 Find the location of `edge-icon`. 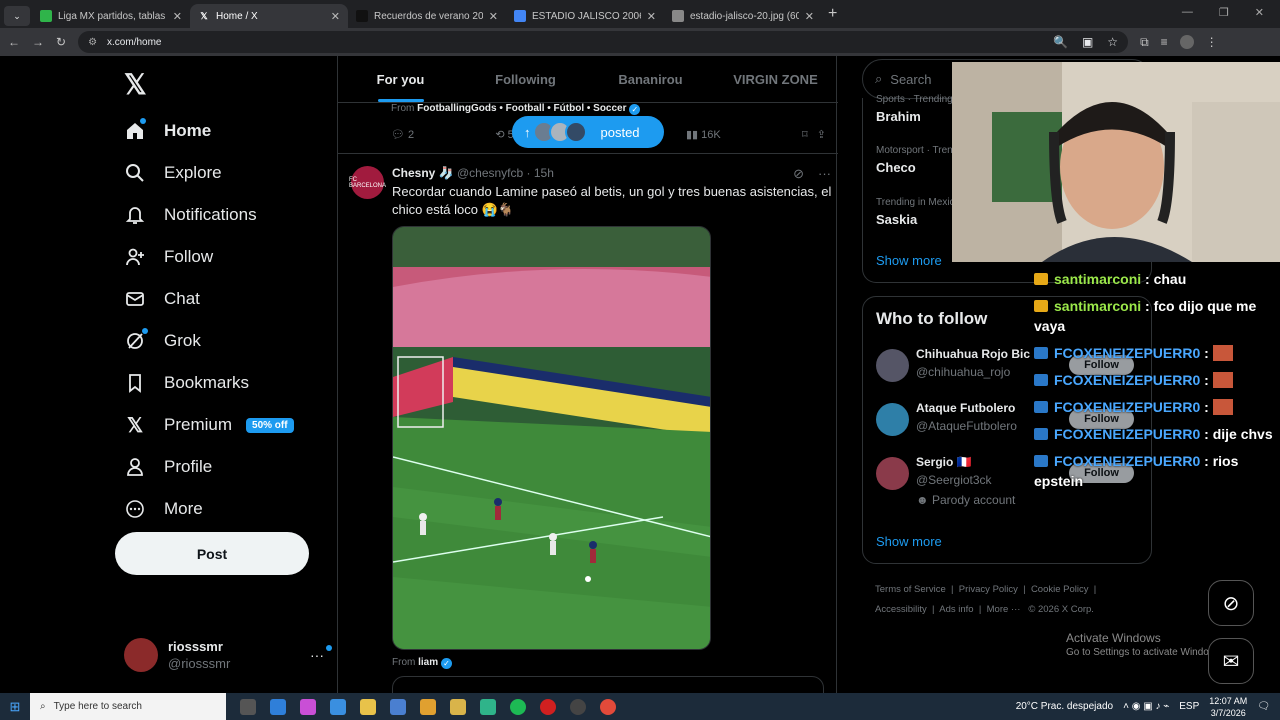

edge-icon is located at coordinates (278, 706).